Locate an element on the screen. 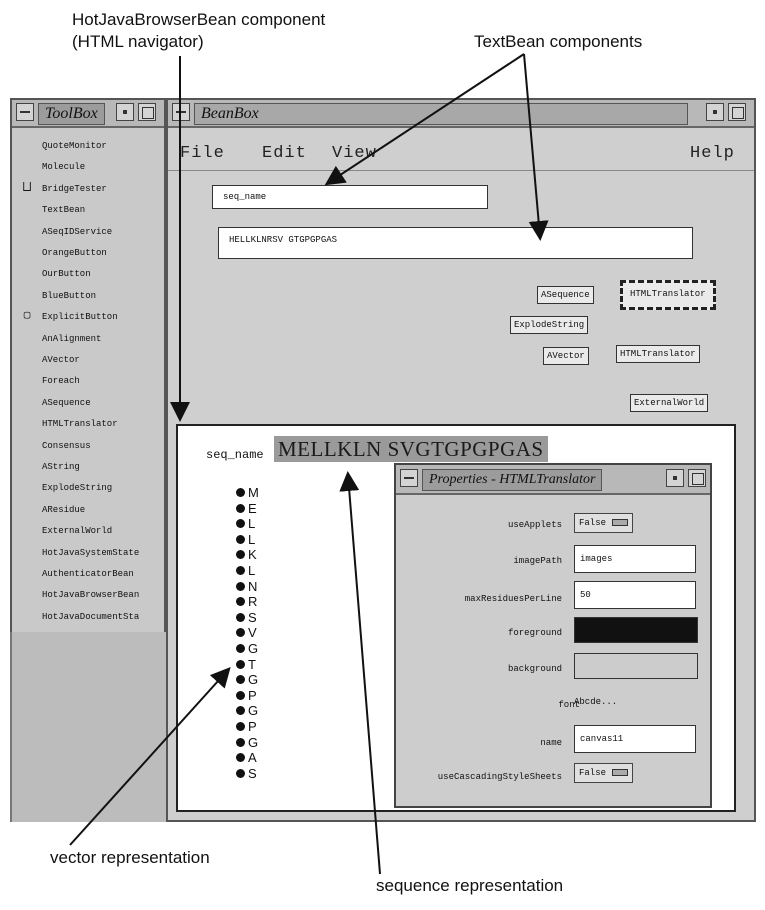 This screenshot has height=910, width=765. toolbox-item: AuthenticatorBean is located at coordinates (88, 574).